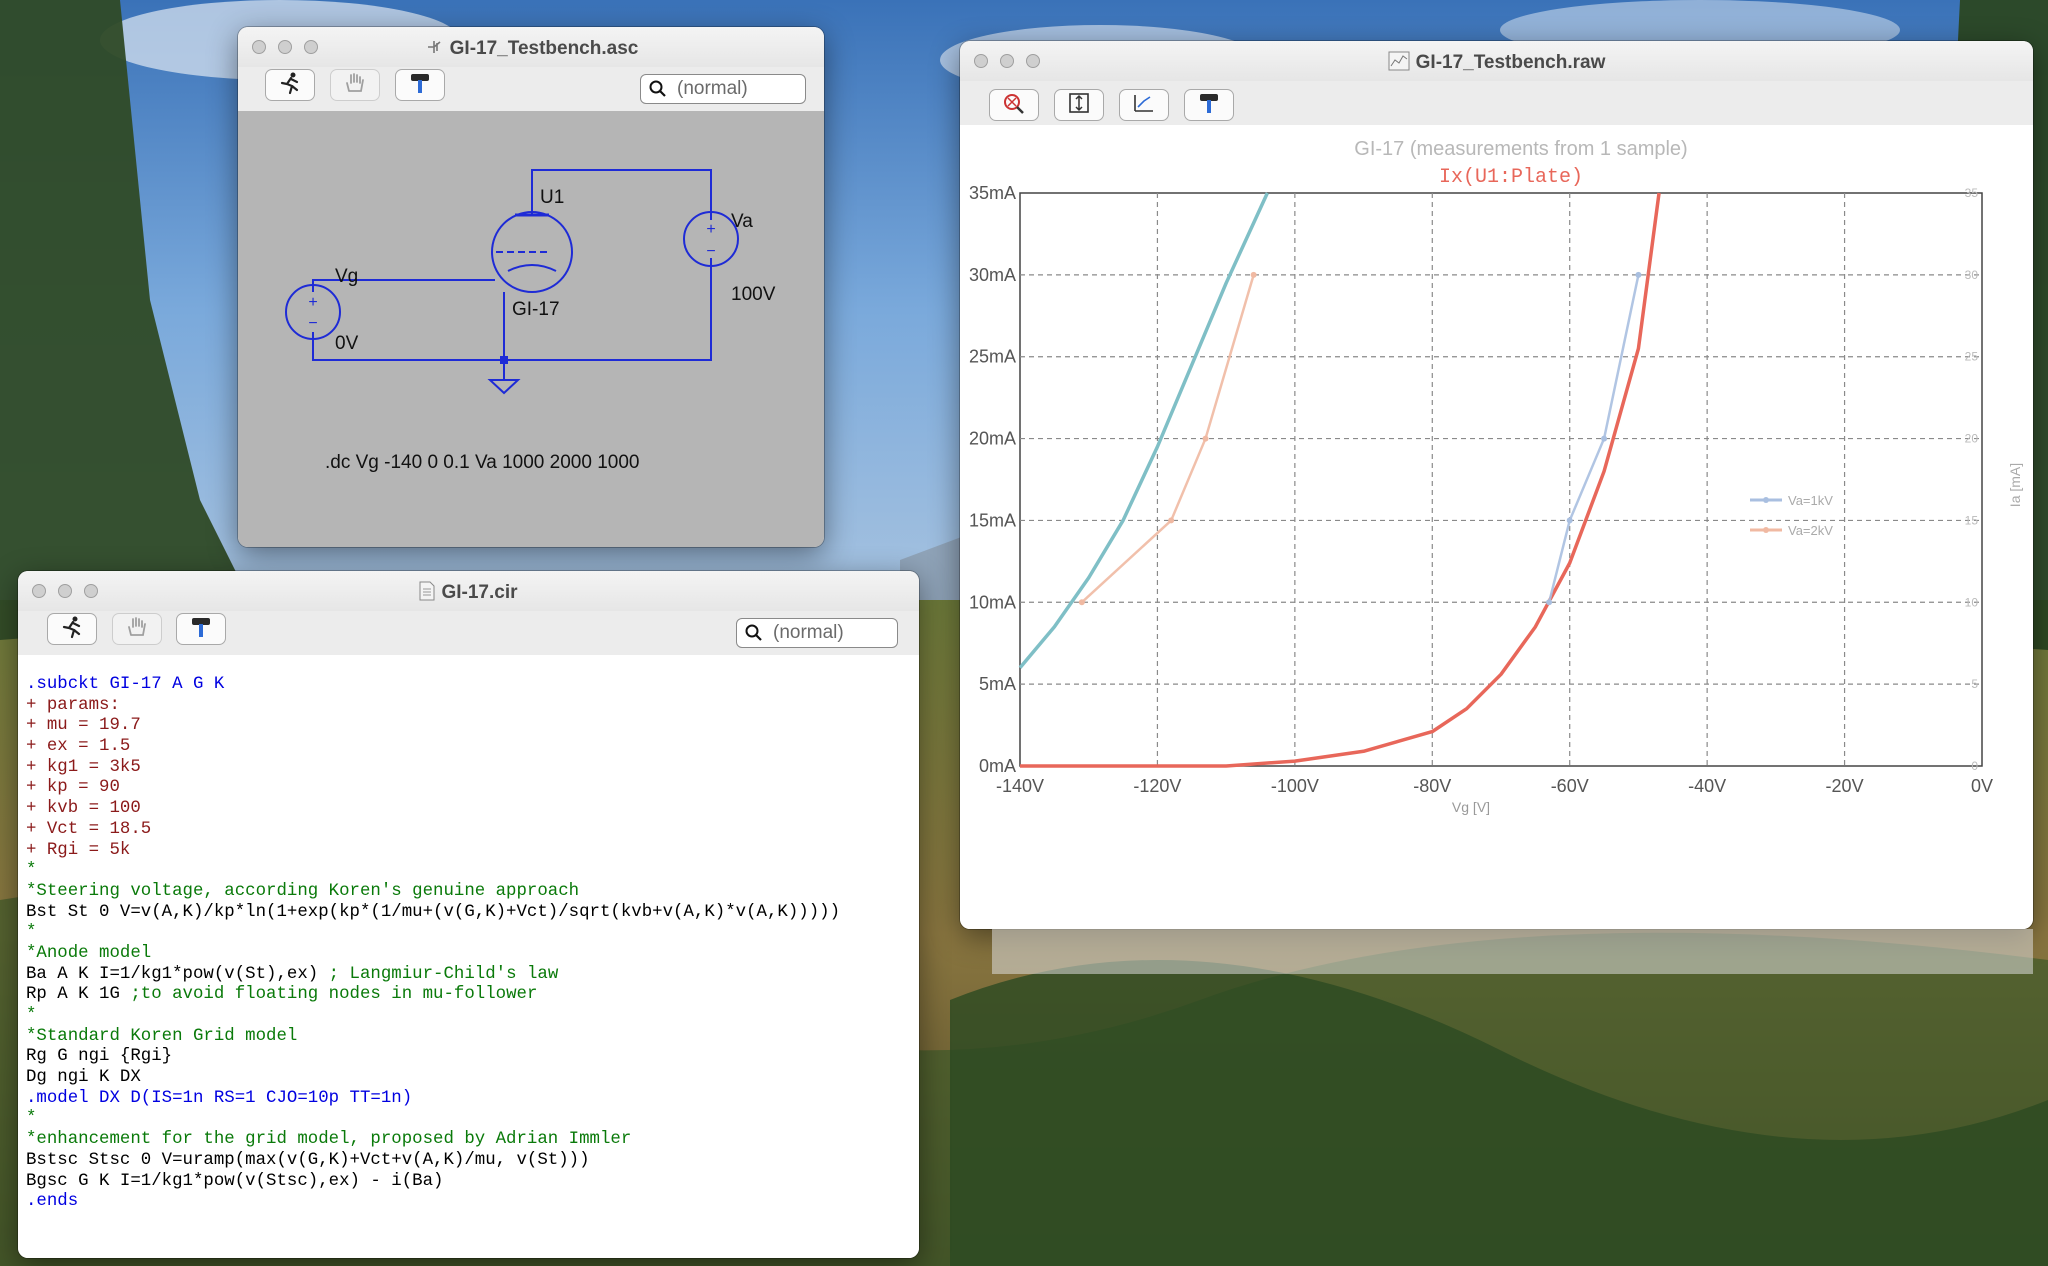 This screenshot has width=2048, height=1266. I want to click on ground-symbol, so click(504, 387).